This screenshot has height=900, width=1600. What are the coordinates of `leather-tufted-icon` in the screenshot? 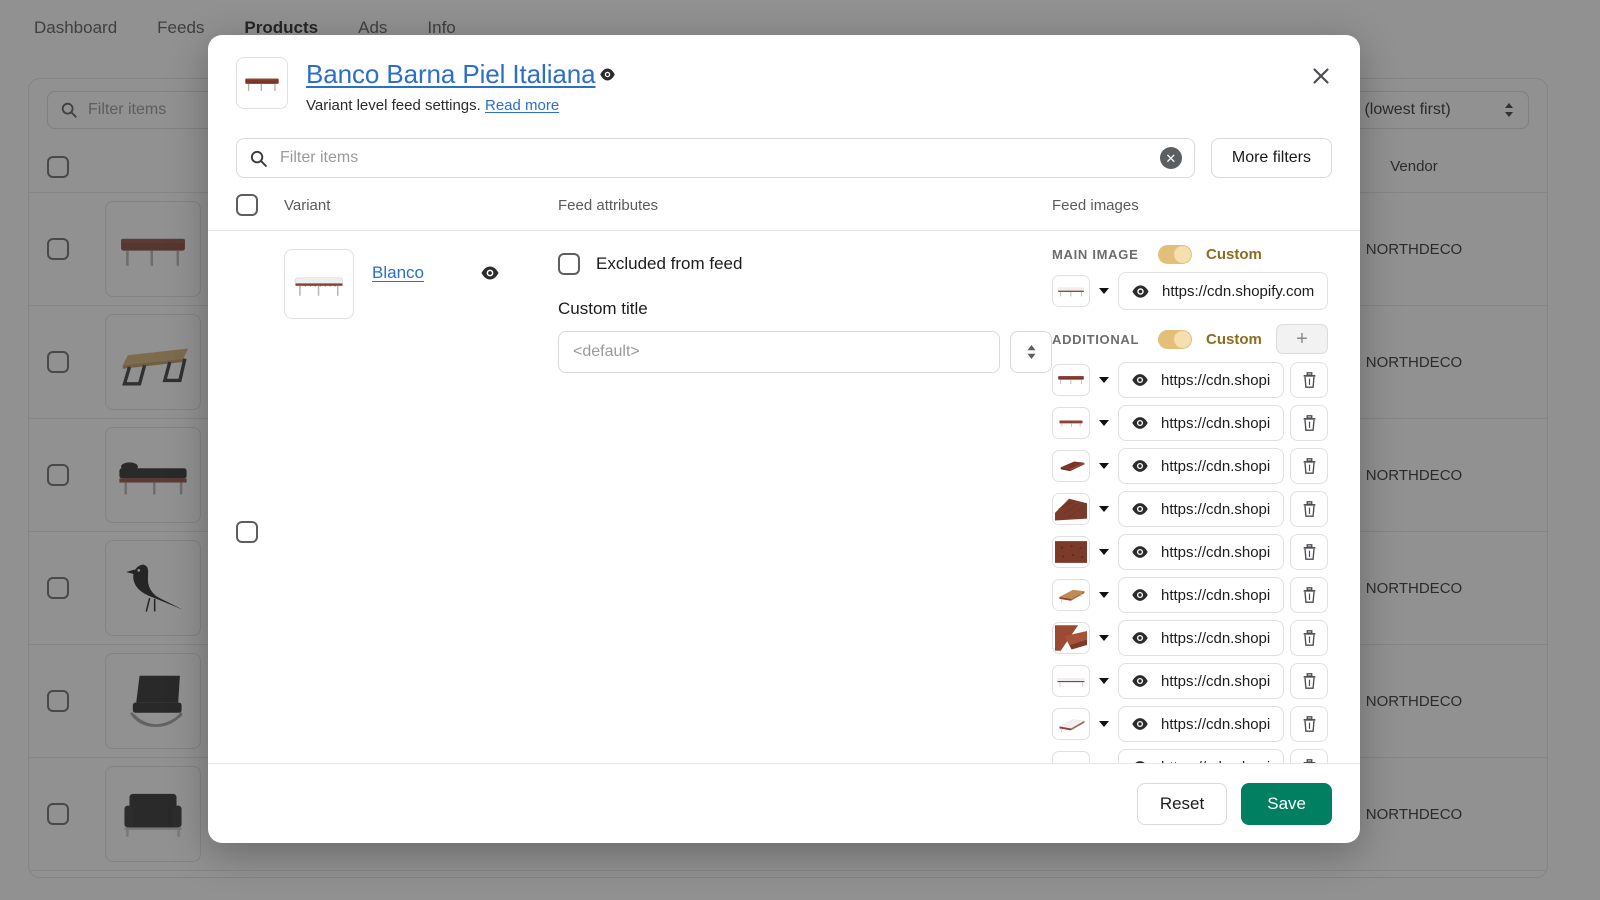 It's located at (1071, 552).